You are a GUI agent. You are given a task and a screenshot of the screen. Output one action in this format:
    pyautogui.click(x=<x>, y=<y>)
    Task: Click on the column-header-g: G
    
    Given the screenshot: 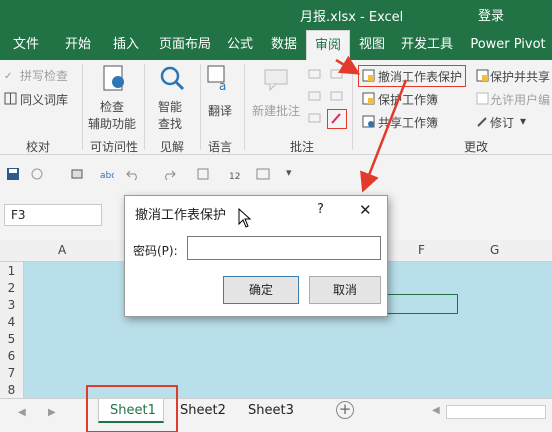 What is the action you would take?
    pyautogui.click(x=494, y=250)
    